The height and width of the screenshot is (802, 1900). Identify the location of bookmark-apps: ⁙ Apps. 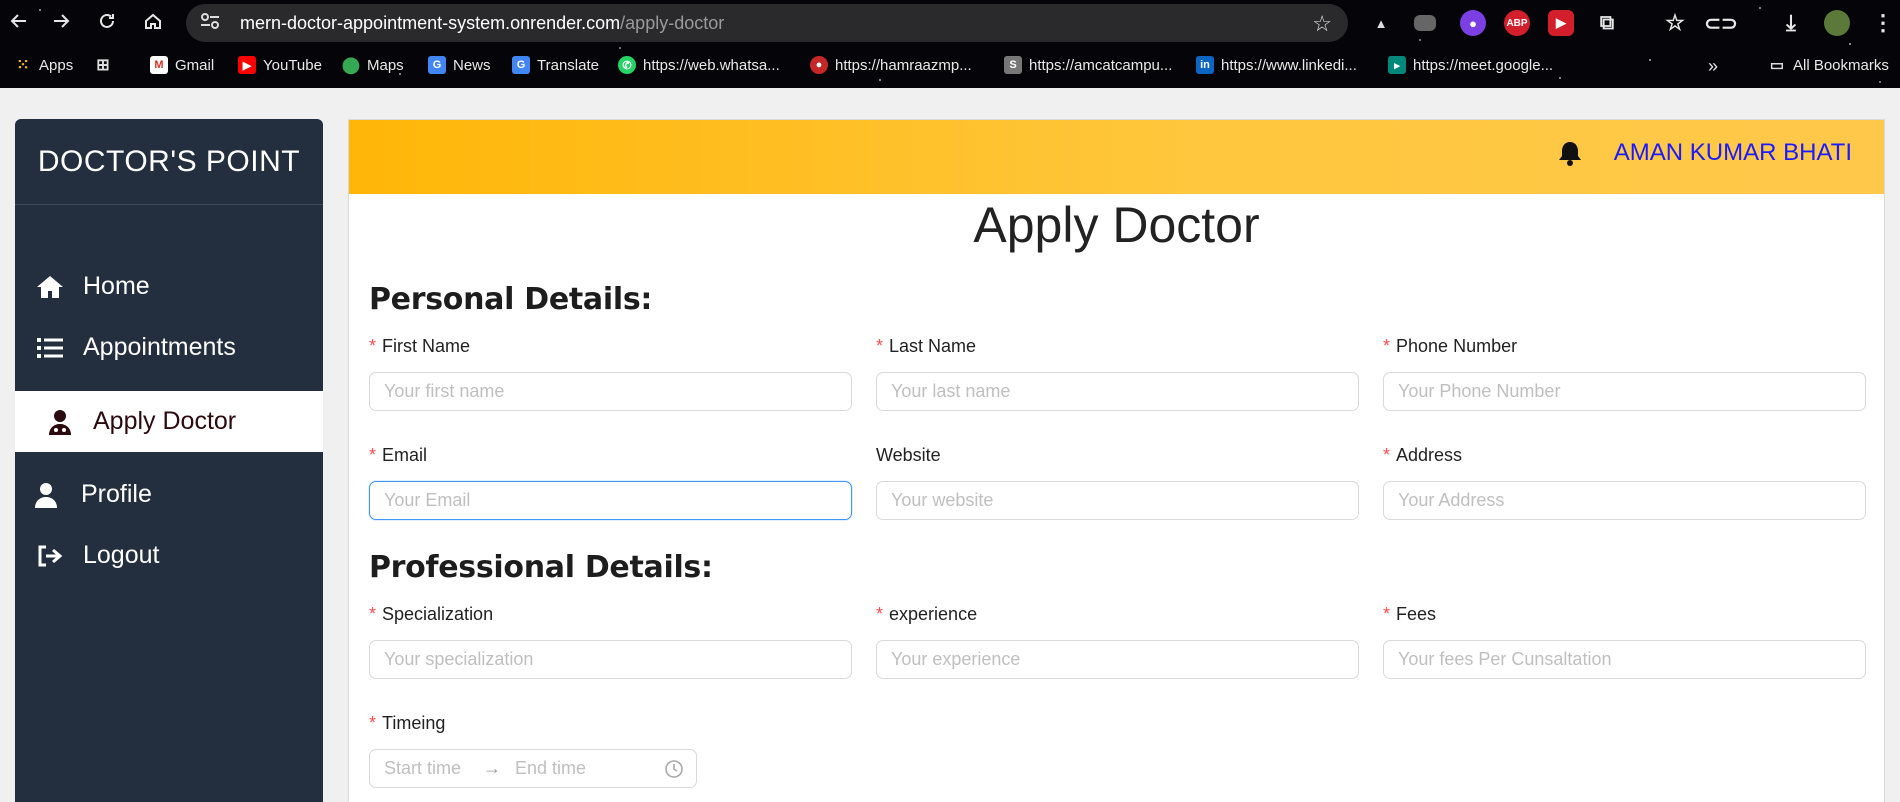
(43, 65).